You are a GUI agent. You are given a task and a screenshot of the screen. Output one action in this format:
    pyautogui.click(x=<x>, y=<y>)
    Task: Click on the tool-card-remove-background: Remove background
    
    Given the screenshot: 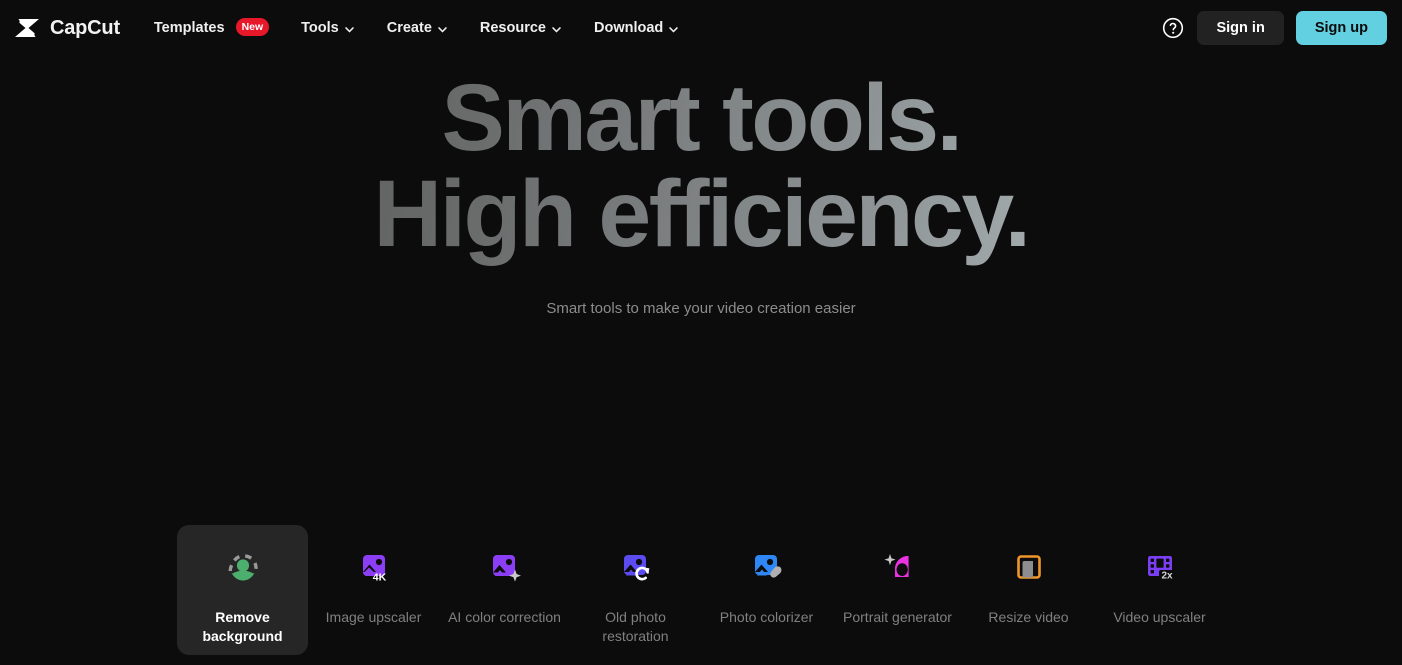 What is the action you would take?
    pyautogui.click(x=242, y=590)
    